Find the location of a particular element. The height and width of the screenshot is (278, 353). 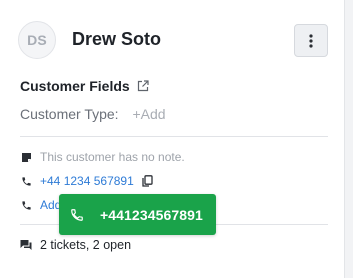

phone-row: +44 1234 567891 is located at coordinates (86, 181).